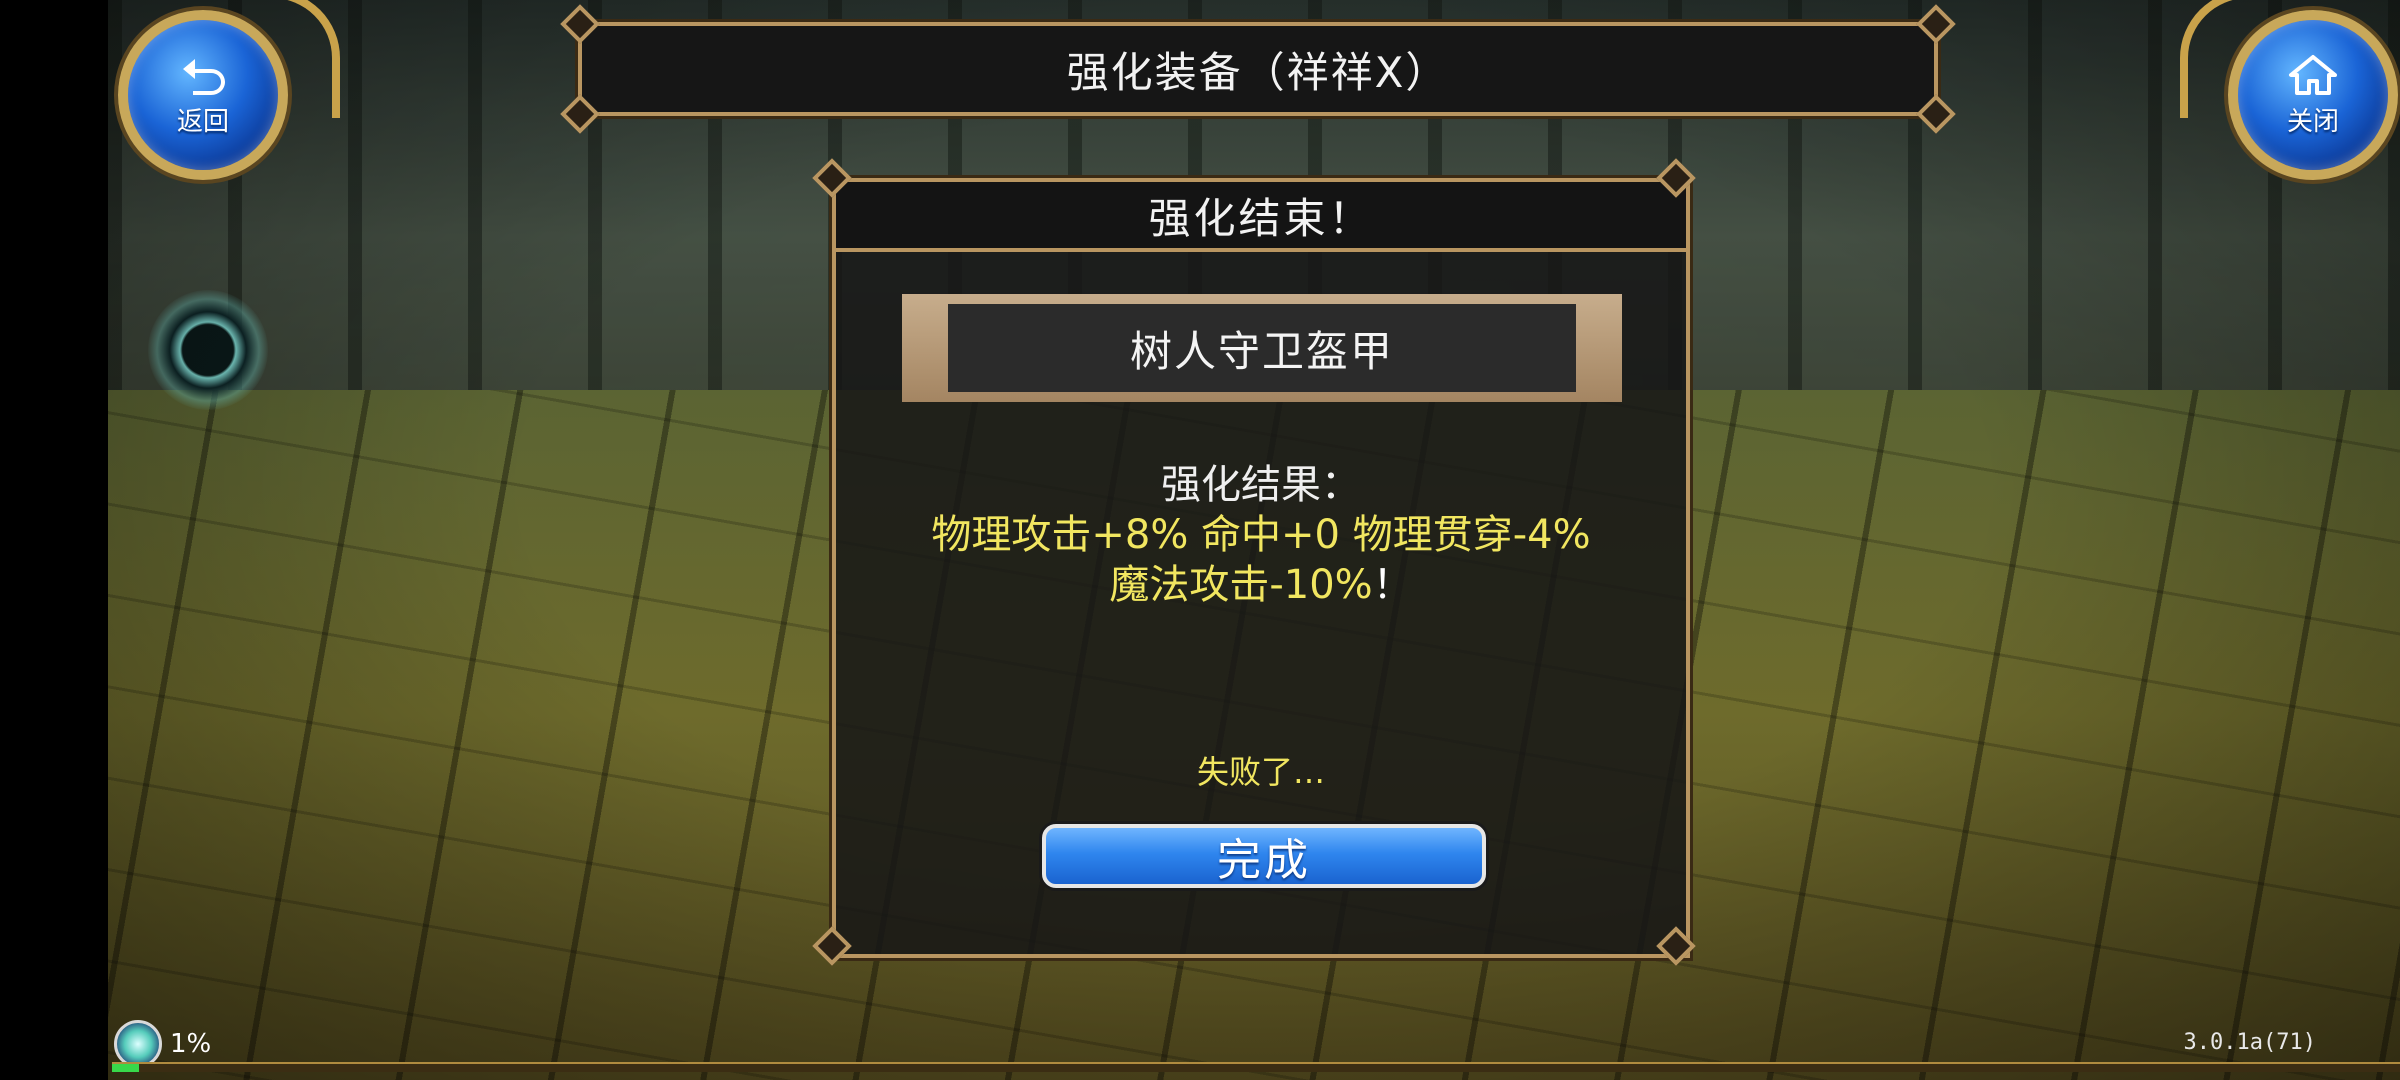 This screenshot has height=1080, width=2400. What do you see at coordinates (202, 121) in the screenshot?
I see `back-button-label: 返回` at bounding box center [202, 121].